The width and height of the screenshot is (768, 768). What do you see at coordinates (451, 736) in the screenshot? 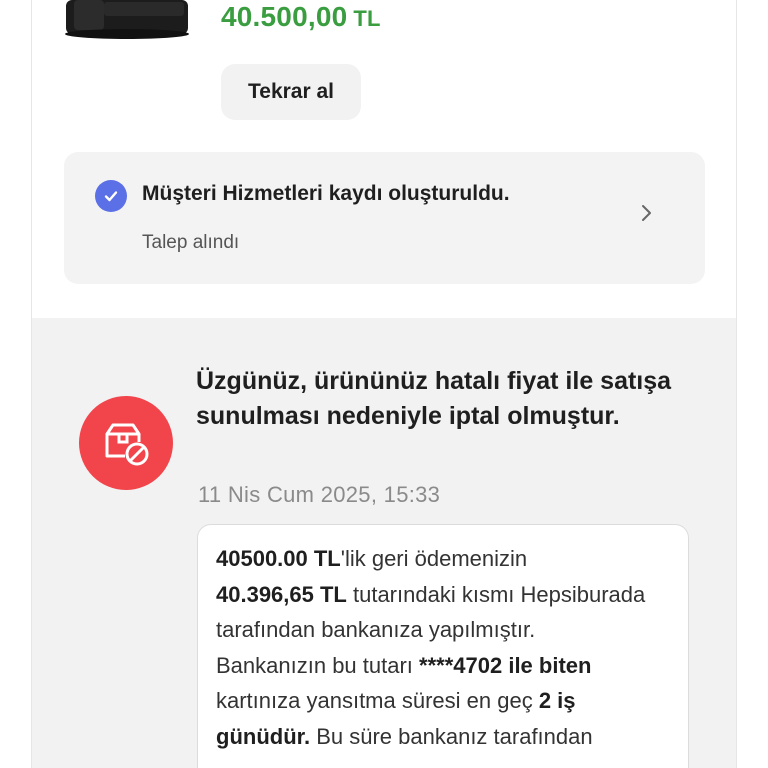
I see `refund-text-5: Bu süre bankanız tarafından` at bounding box center [451, 736].